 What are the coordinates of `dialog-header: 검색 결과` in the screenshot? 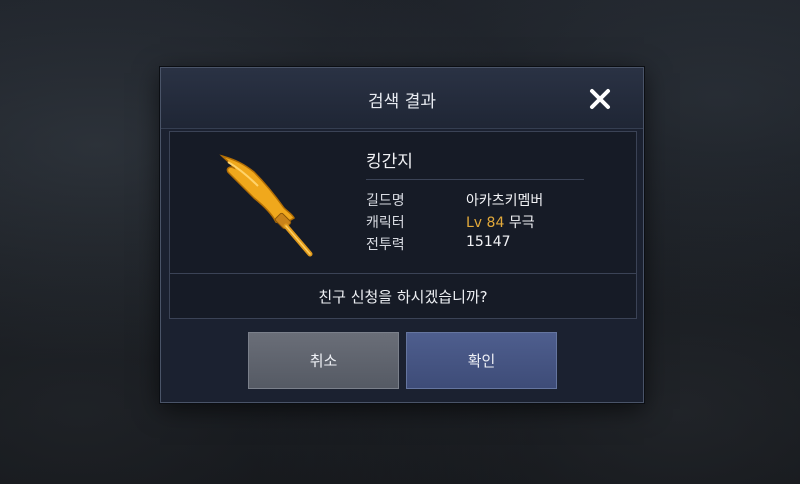 It's located at (402, 98).